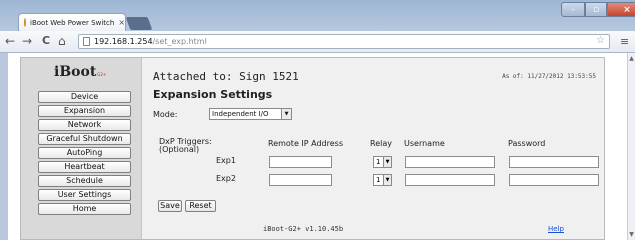 The width and height of the screenshot is (635, 240). What do you see at coordinates (139, 23) in the screenshot?
I see `new-tab-button` at bounding box center [139, 23].